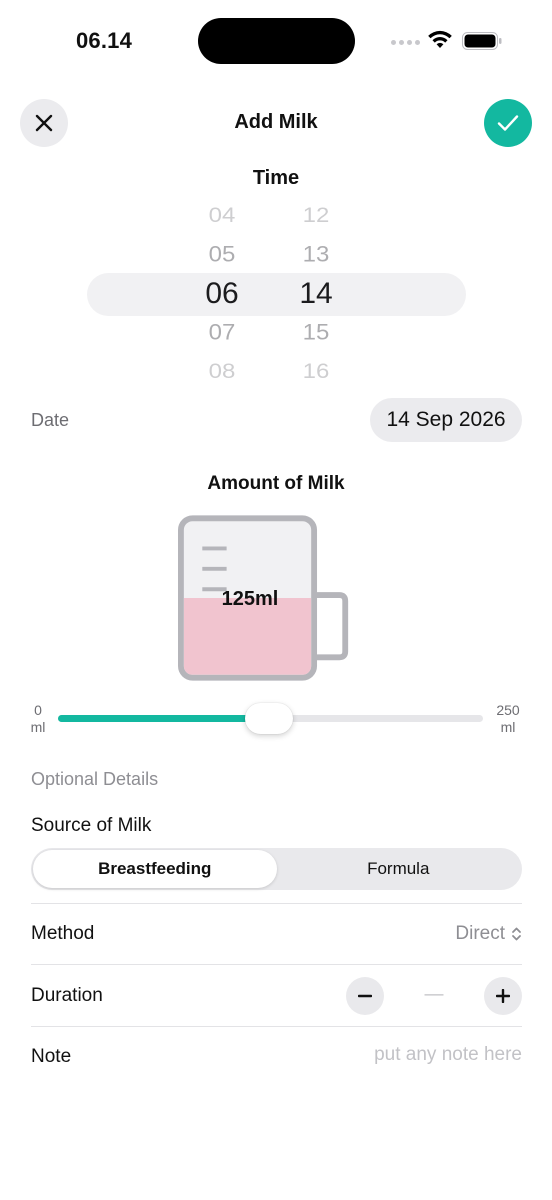 The image size is (552, 1200). What do you see at coordinates (222, 294) in the screenshot?
I see `hour-option: 06` at bounding box center [222, 294].